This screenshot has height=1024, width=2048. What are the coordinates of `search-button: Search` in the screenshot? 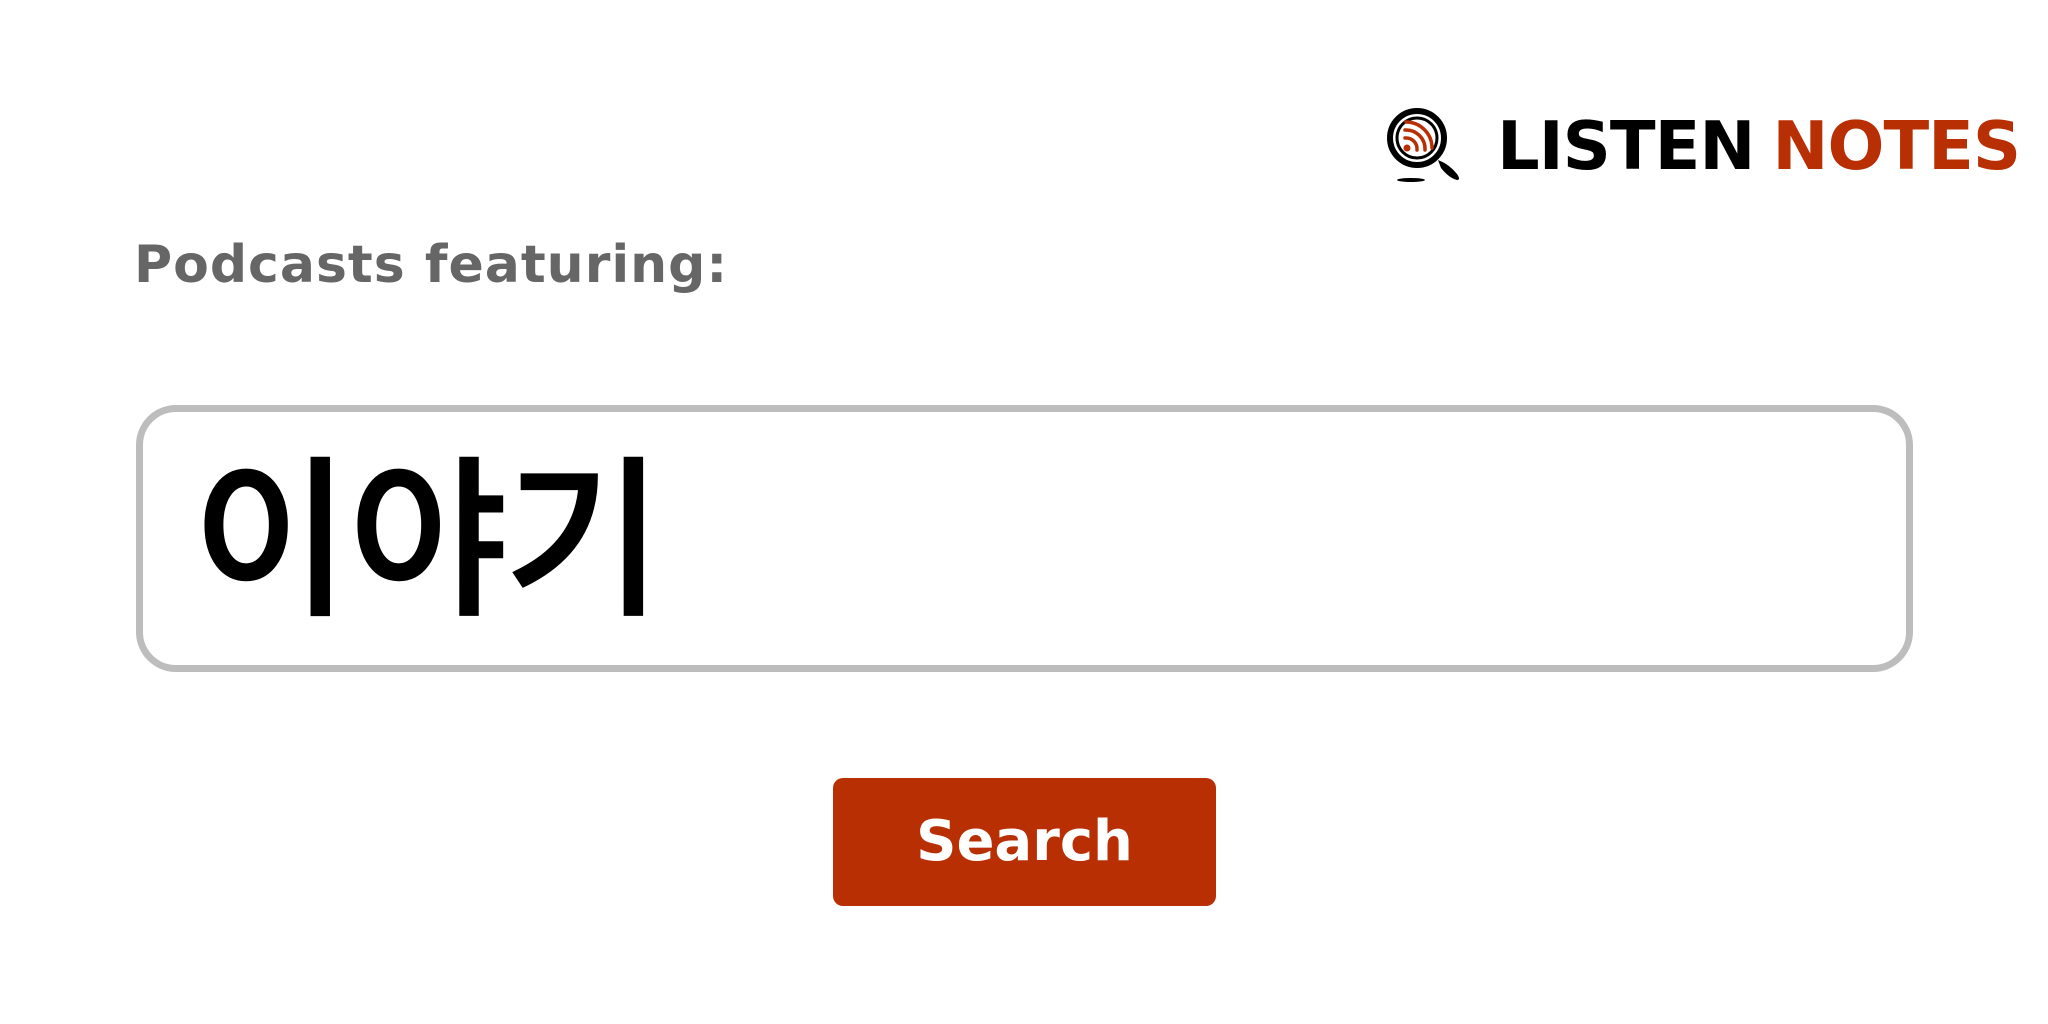 It's located at (1024, 842).